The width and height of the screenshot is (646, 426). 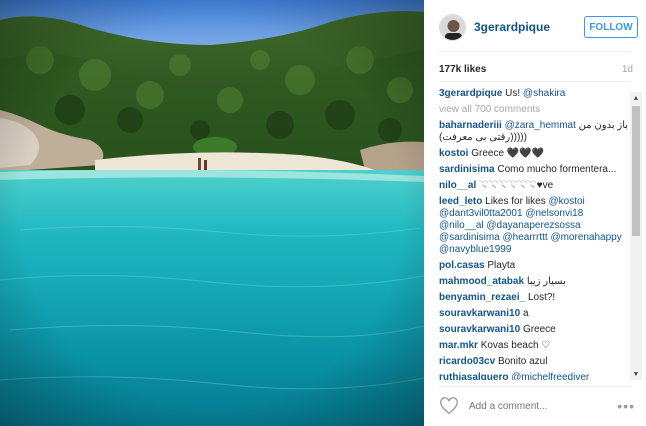 I want to click on comment-text: Kovas beach ♡, so click(x=515, y=345).